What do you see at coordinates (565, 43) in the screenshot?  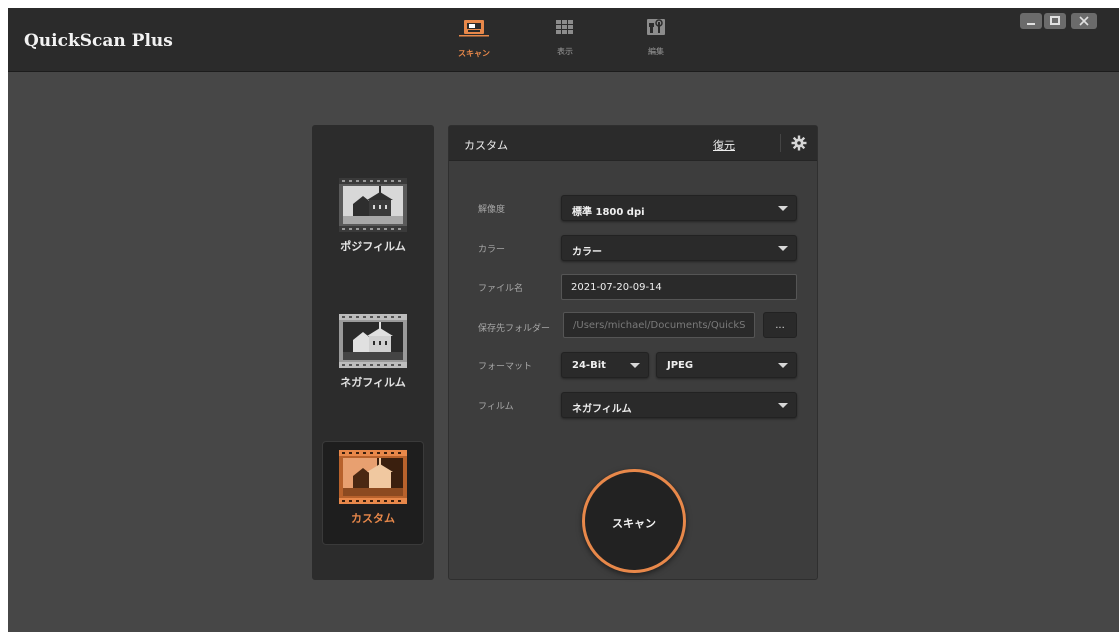 I see `tab-view: 表示` at bounding box center [565, 43].